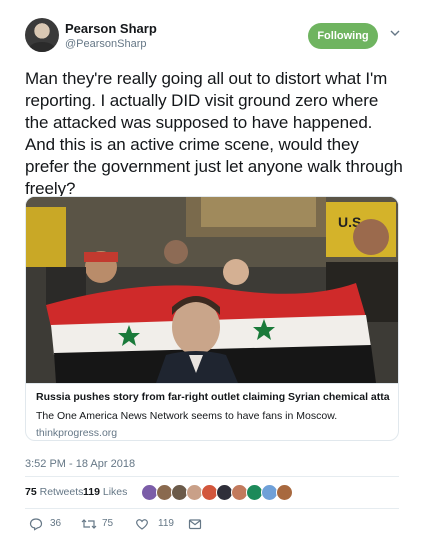  What do you see at coordinates (31, 492) in the screenshot?
I see `retweets-count: 75` at bounding box center [31, 492].